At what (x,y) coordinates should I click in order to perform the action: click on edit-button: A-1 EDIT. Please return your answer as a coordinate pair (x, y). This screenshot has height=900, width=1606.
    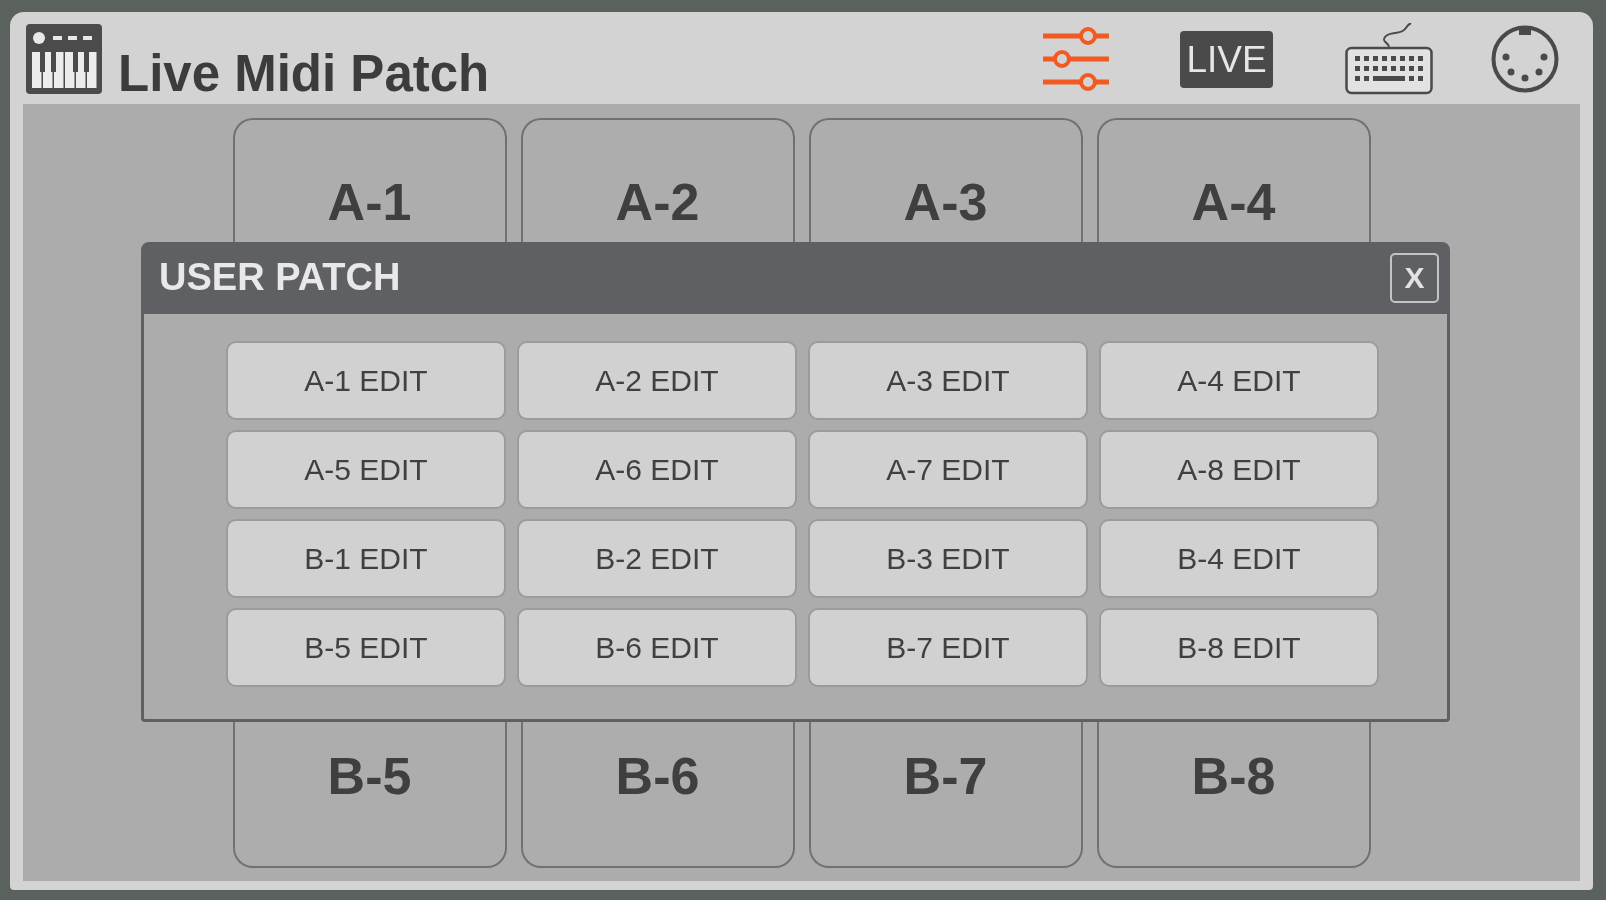
    Looking at the image, I should click on (366, 380).